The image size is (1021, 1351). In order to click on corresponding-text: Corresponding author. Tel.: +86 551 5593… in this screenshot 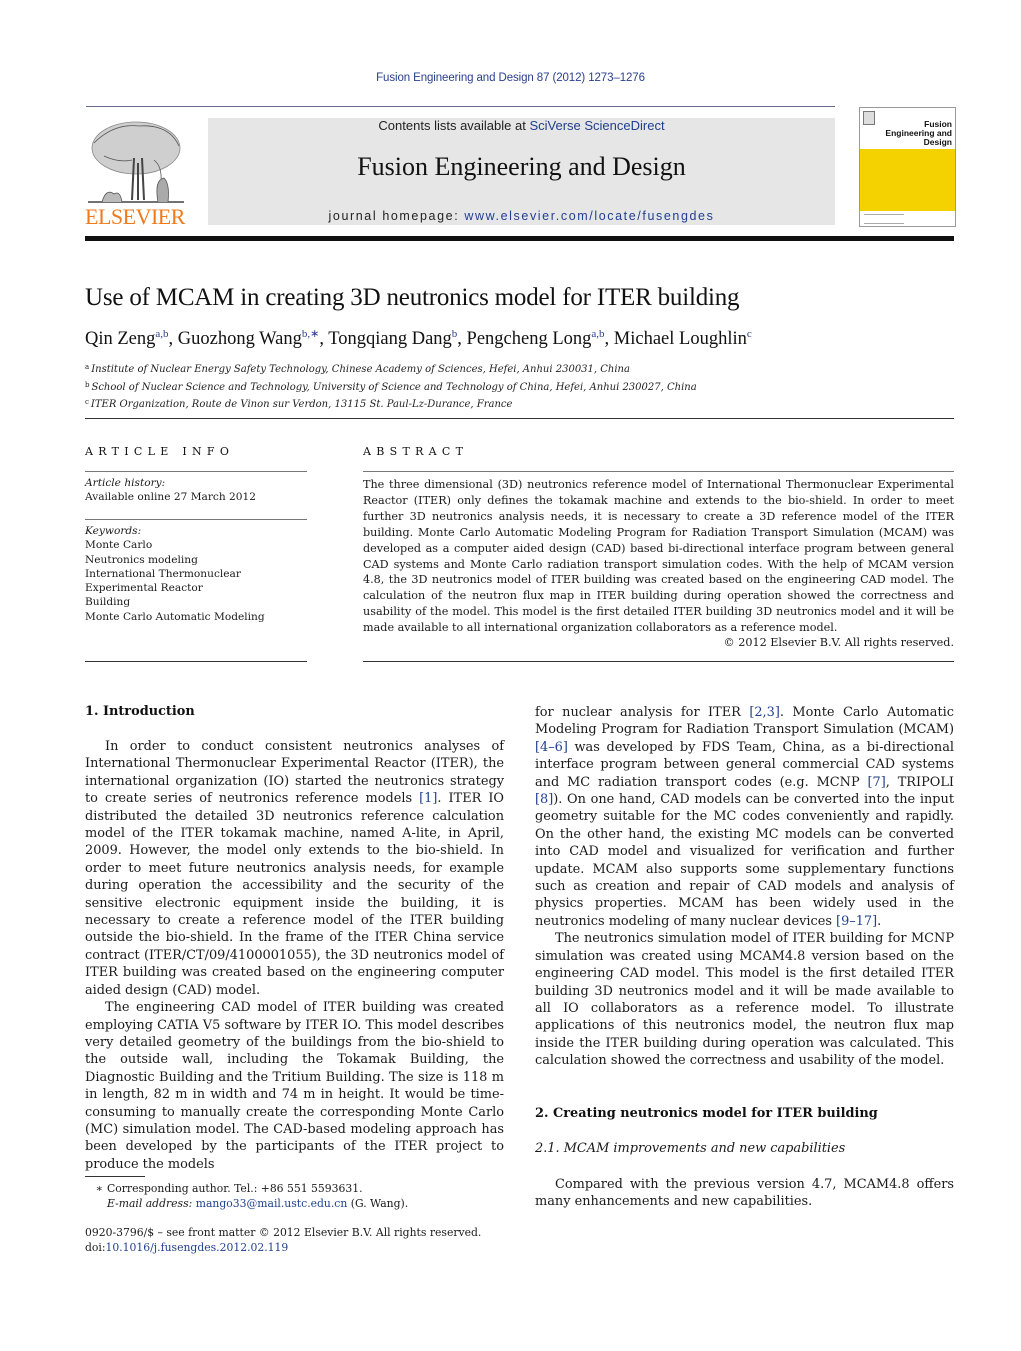, I will do `click(235, 1188)`.